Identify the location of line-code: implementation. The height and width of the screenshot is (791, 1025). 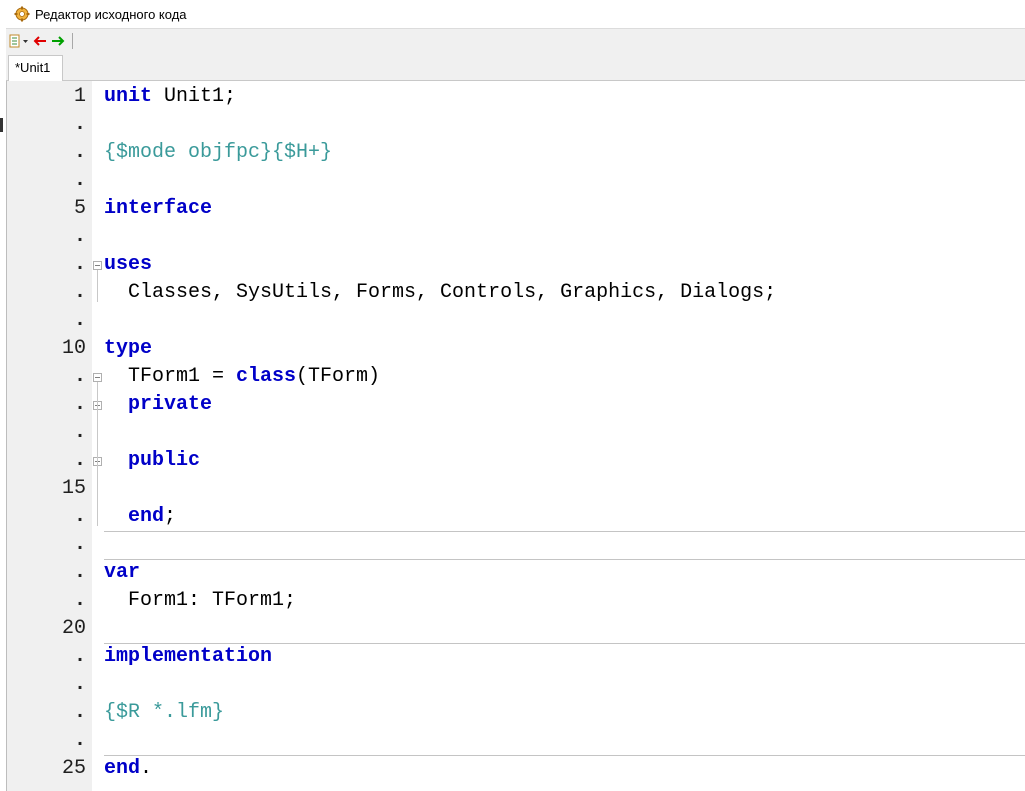
(188, 657).